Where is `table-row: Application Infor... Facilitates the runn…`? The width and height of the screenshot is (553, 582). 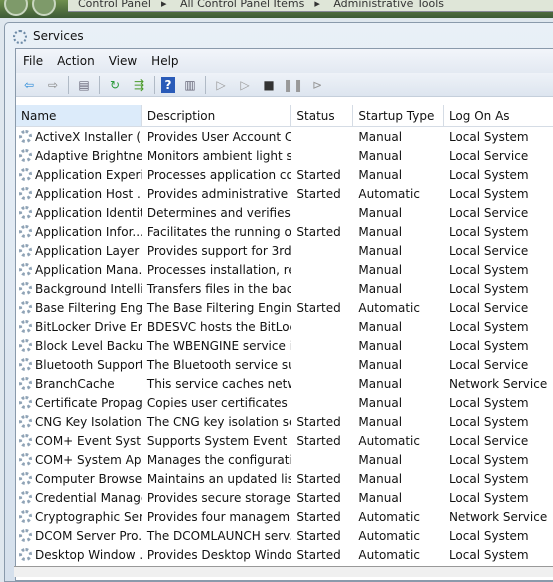
table-row: Application Infor... Facilitates the runn… is located at coordinates (284, 232).